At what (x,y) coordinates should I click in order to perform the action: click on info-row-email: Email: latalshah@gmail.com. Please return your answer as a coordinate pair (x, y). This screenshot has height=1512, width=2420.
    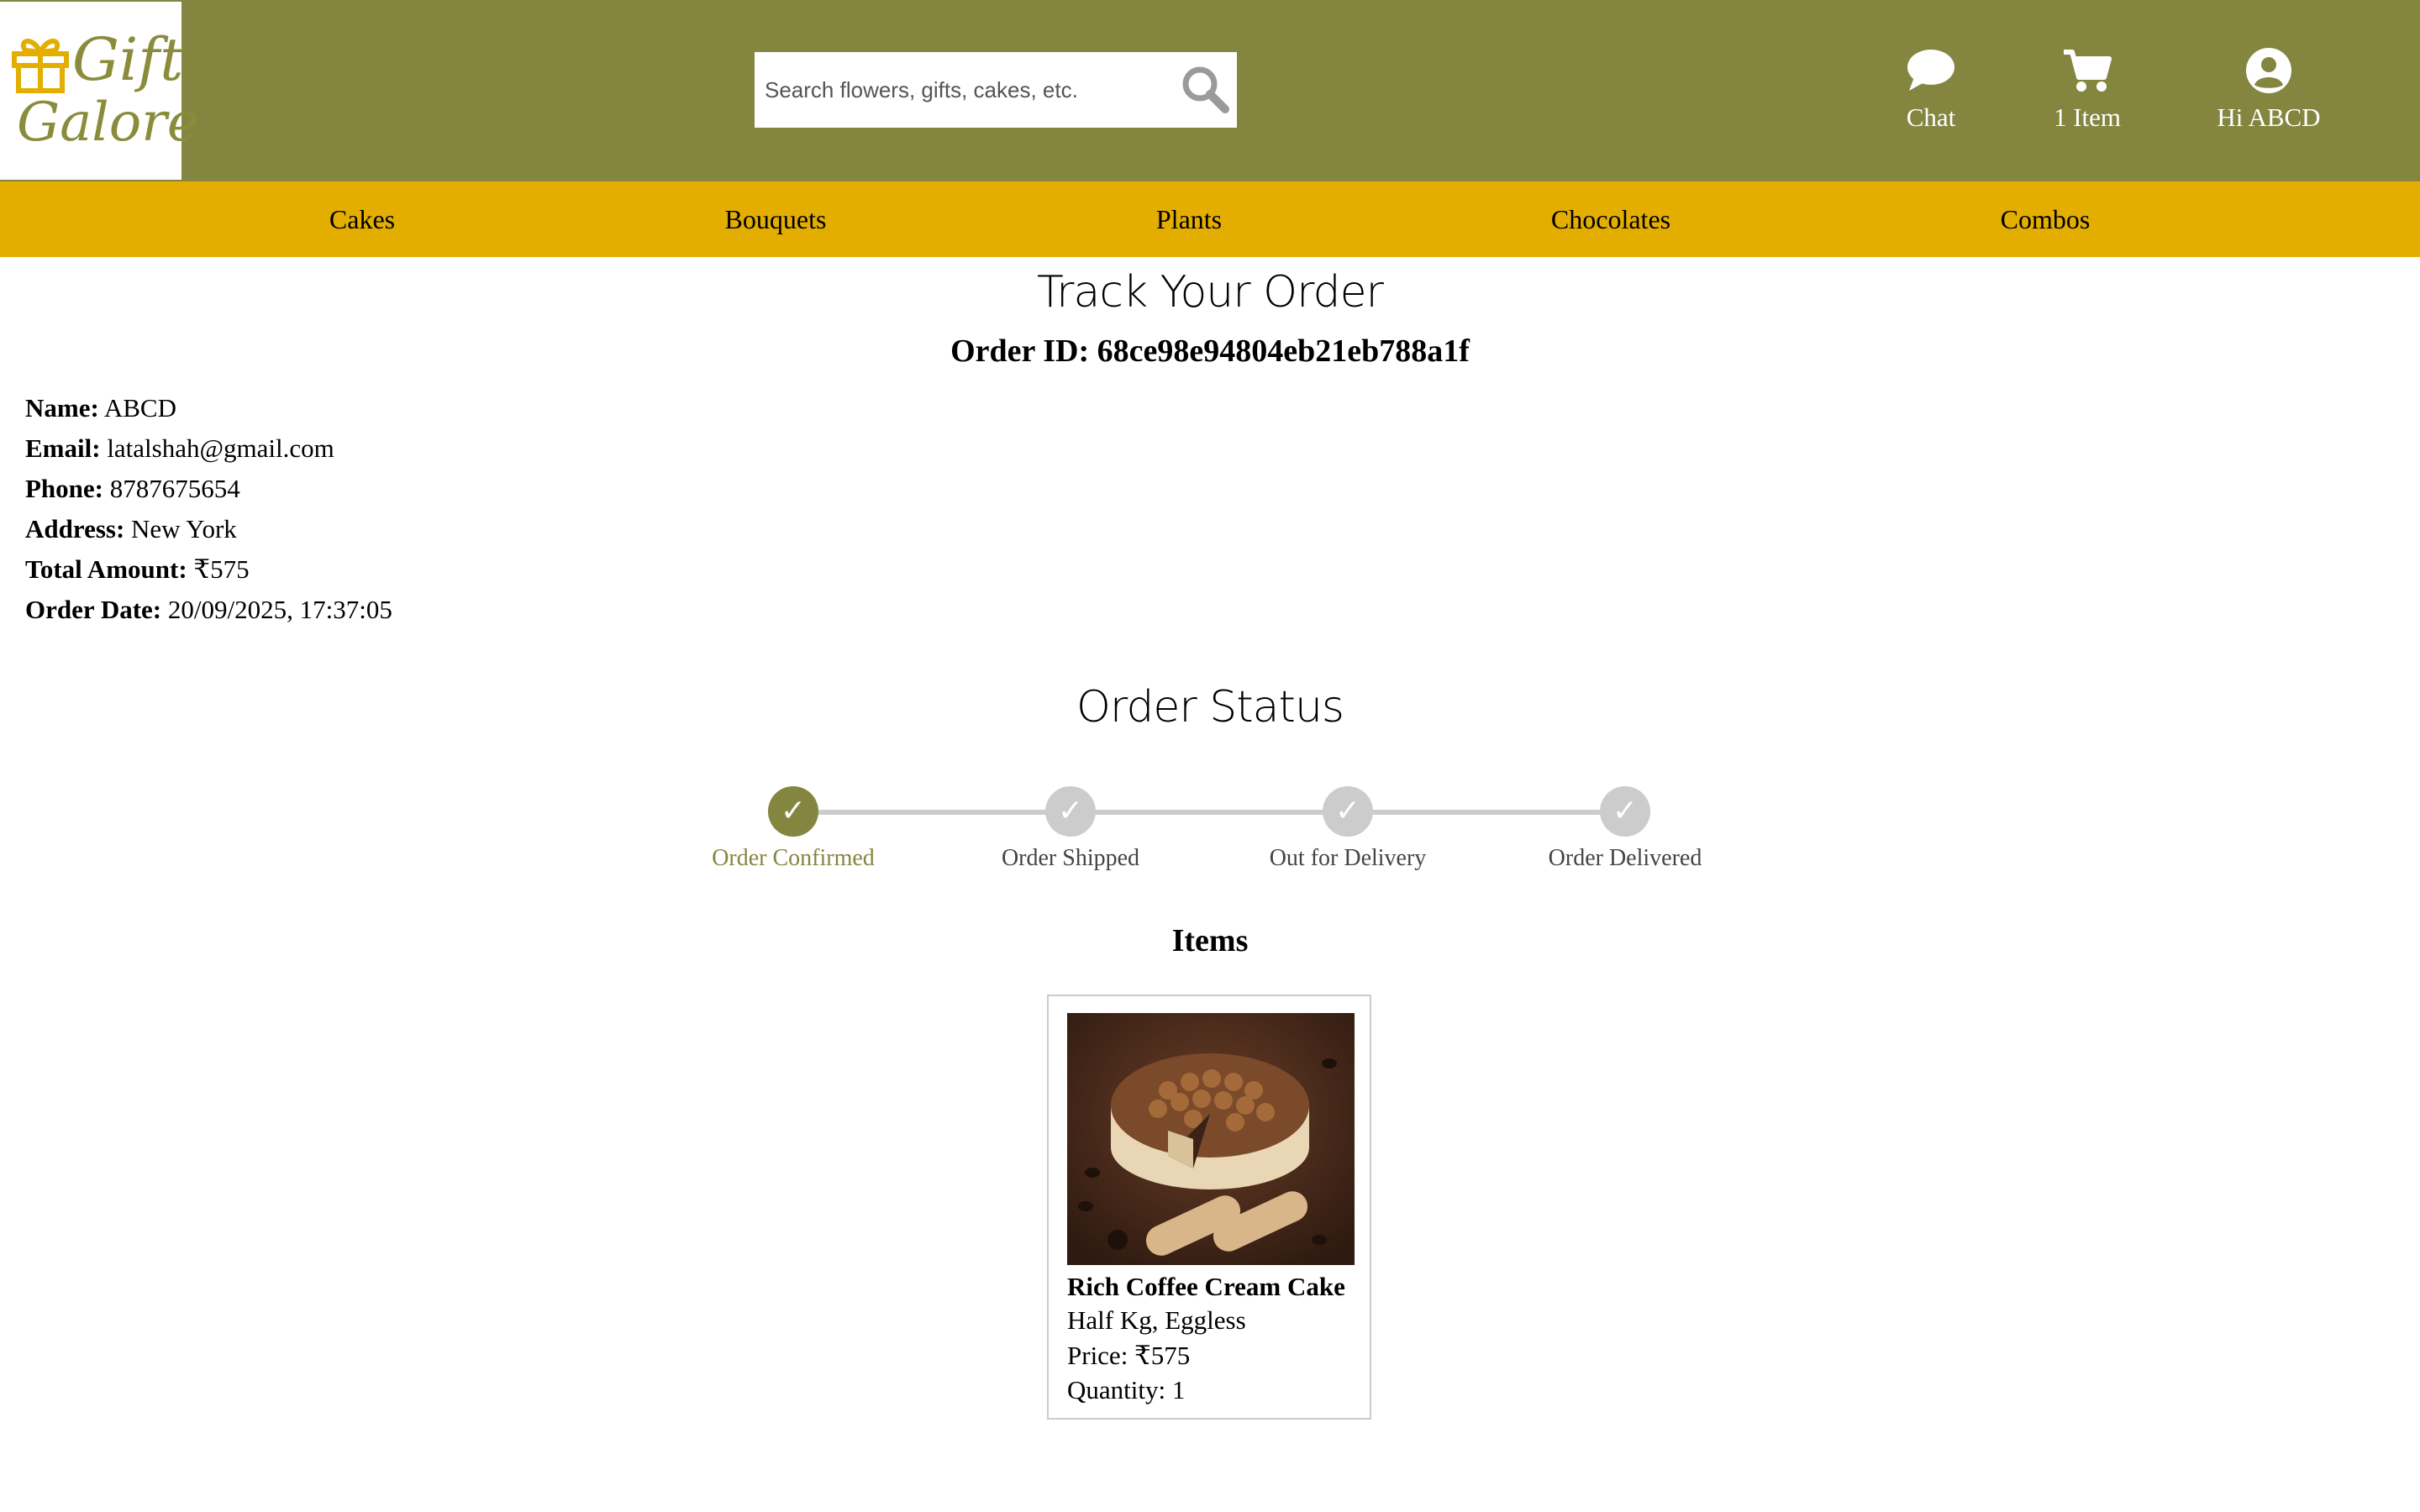
    Looking at the image, I should click on (208, 448).